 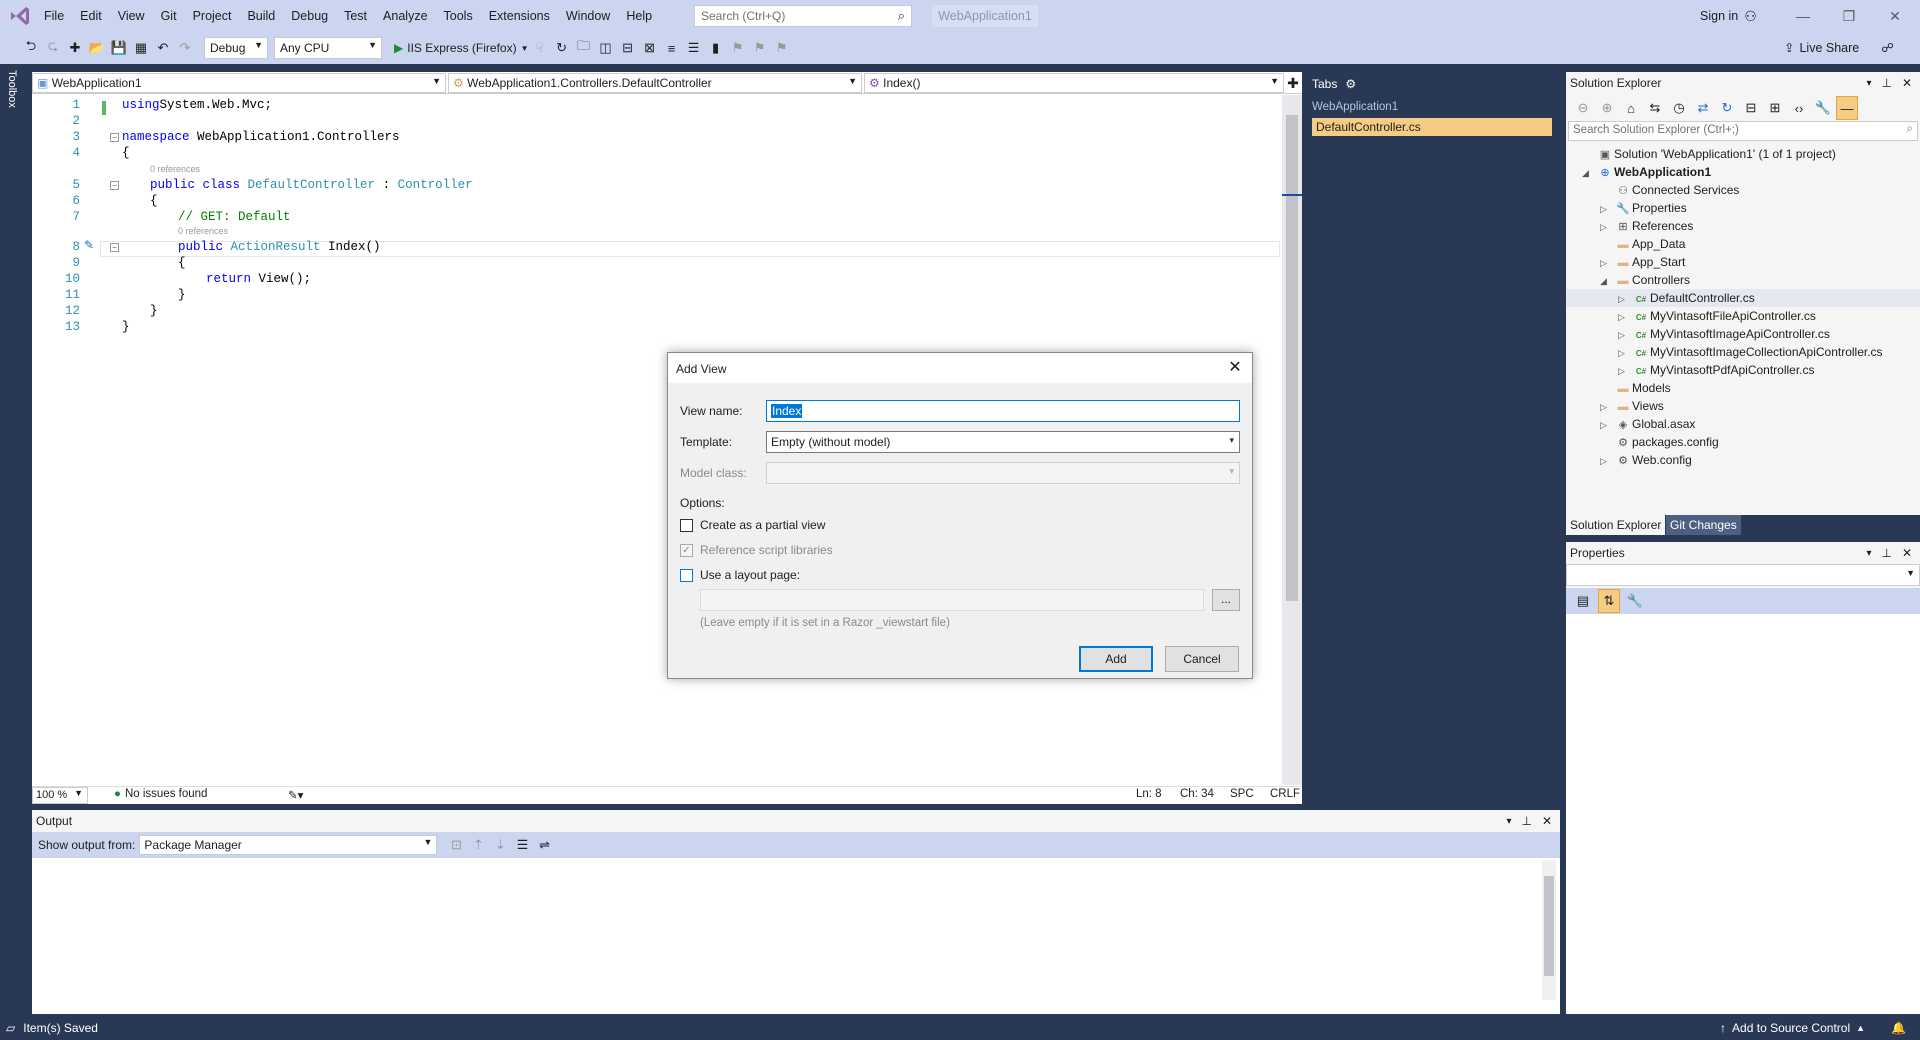 I want to click on solution-tree-item: ◢ ▬ Controllers, so click(x=1645, y=280).